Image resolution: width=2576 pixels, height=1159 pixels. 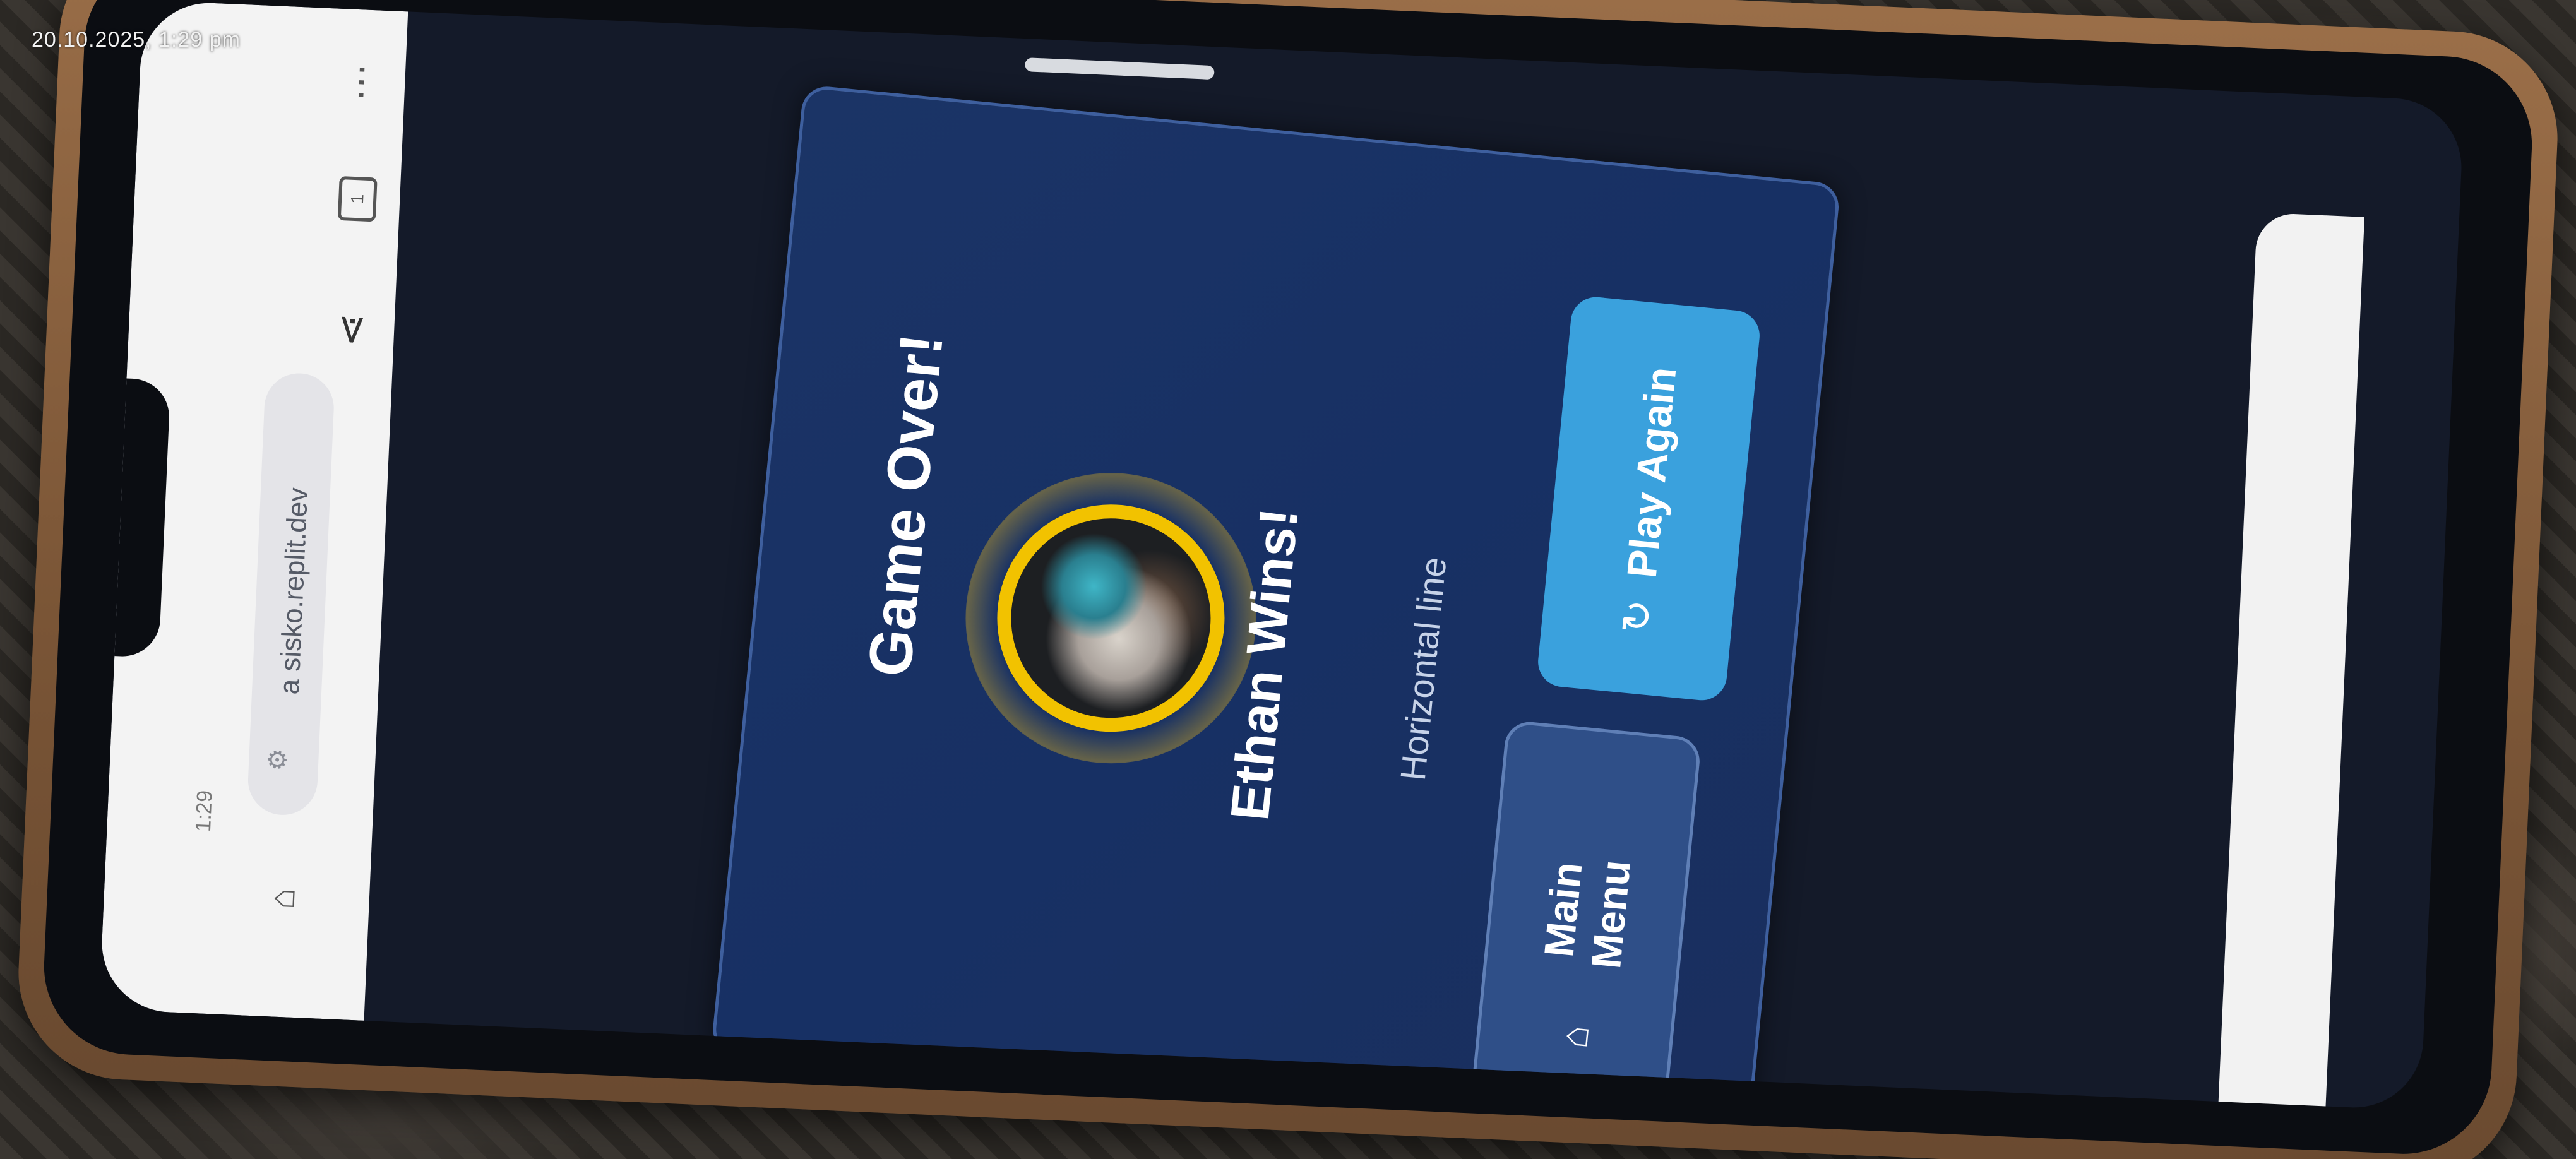 What do you see at coordinates (361, 82) in the screenshot?
I see `more-vertical-icon: ⋯` at bounding box center [361, 82].